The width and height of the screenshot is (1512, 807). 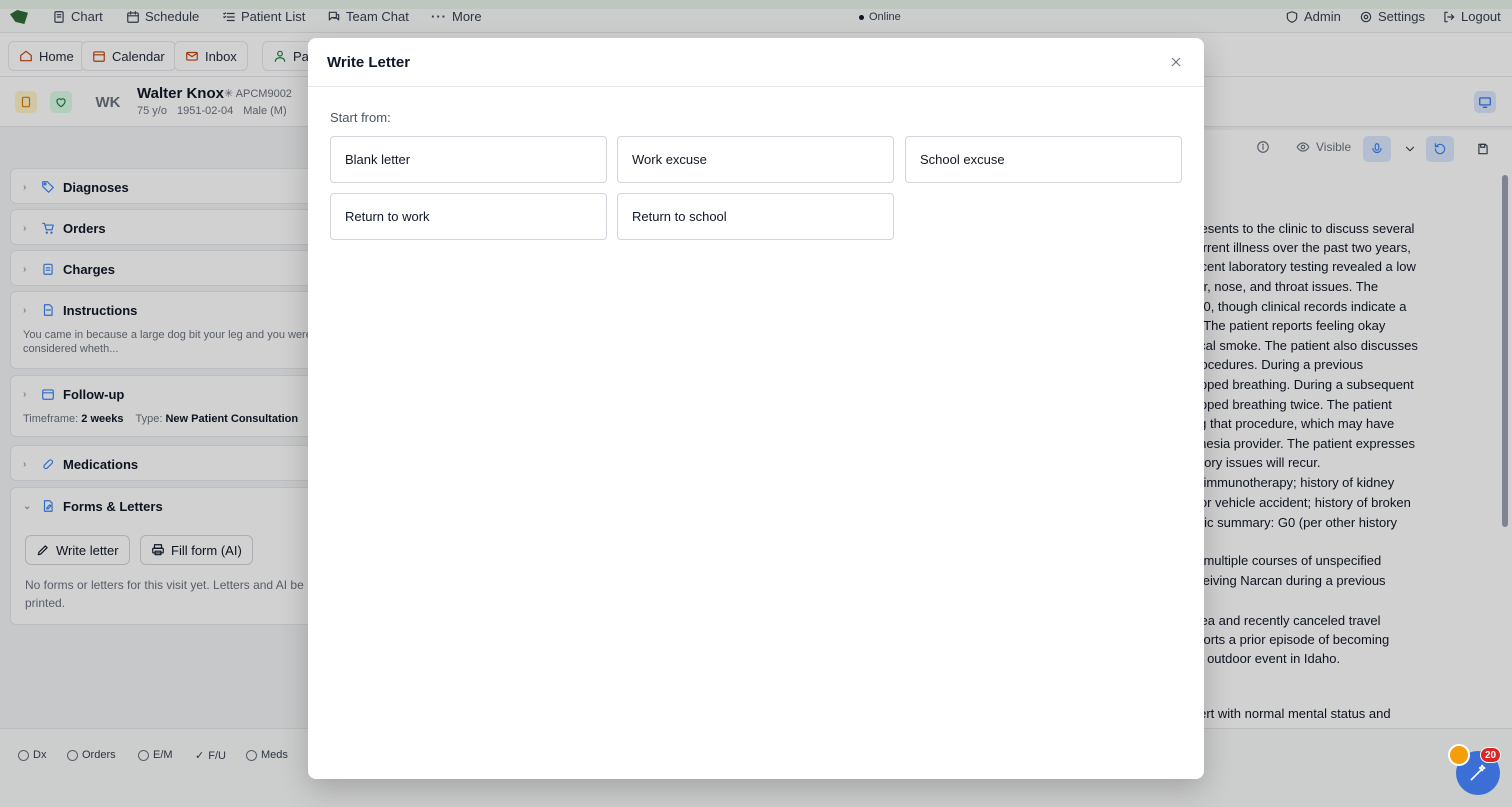 What do you see at coordinates (669, 159) in the screenshot?
I see `template-work-excuse-label: Work excuse` at bounding box center [669, 159].